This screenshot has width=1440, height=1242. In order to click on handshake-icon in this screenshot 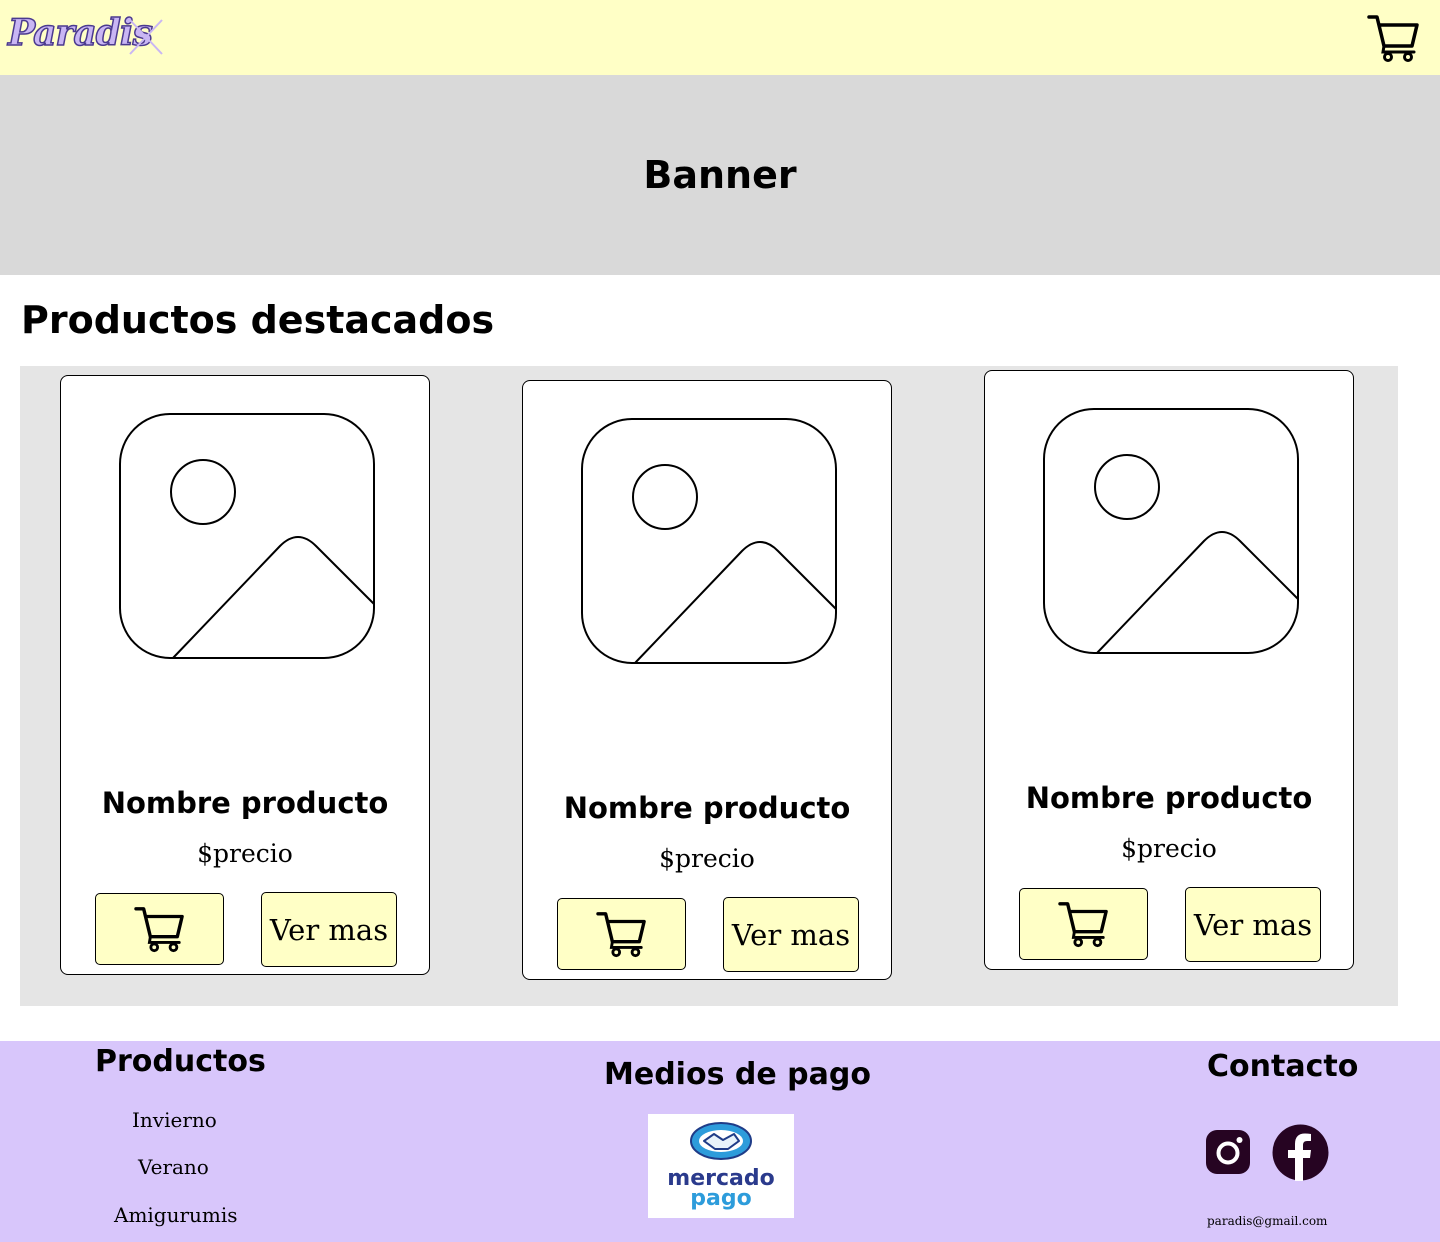, I will do `click(721, 1141)`.